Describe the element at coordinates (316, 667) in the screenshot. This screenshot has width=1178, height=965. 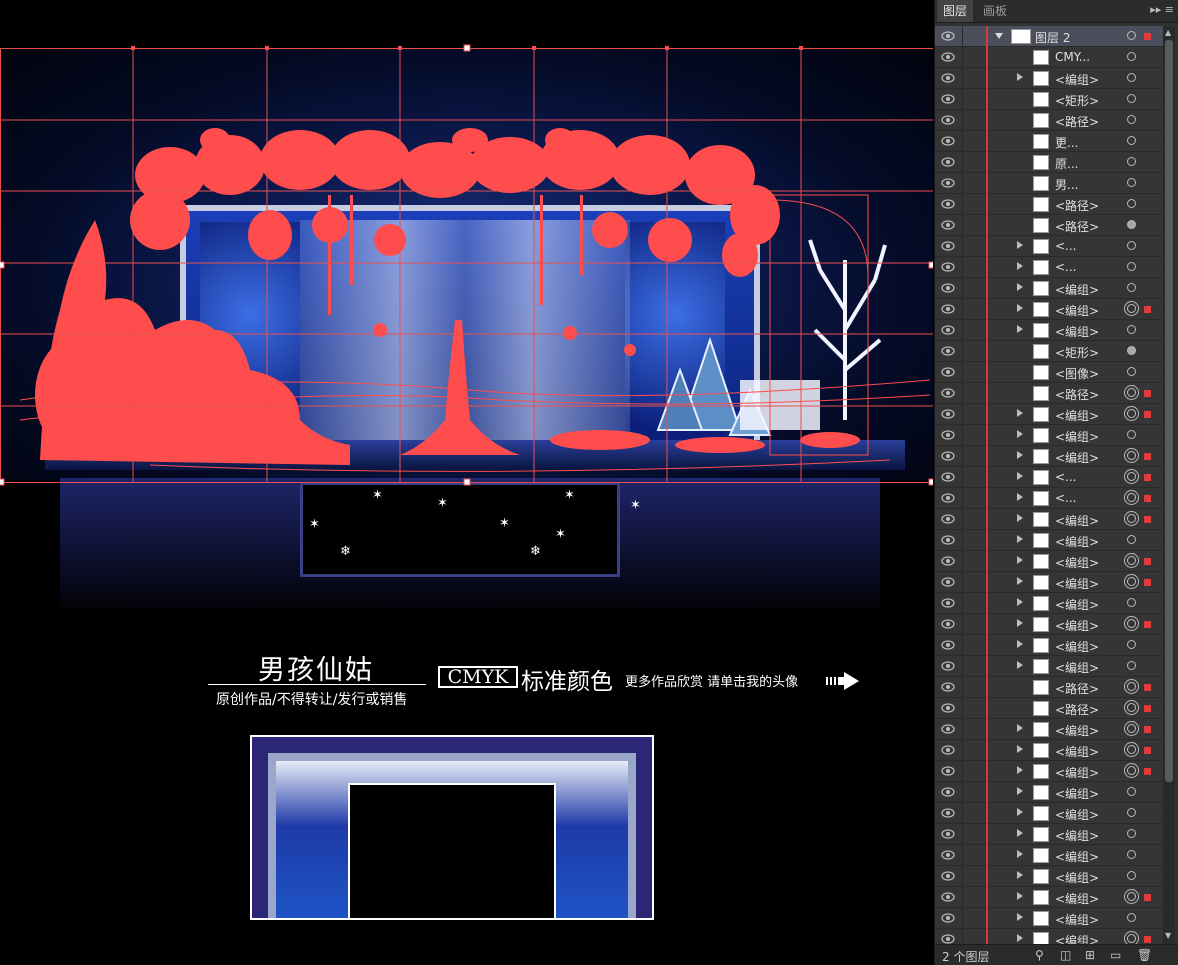
I see `watermark-title: 男孩仙姑` at that location.